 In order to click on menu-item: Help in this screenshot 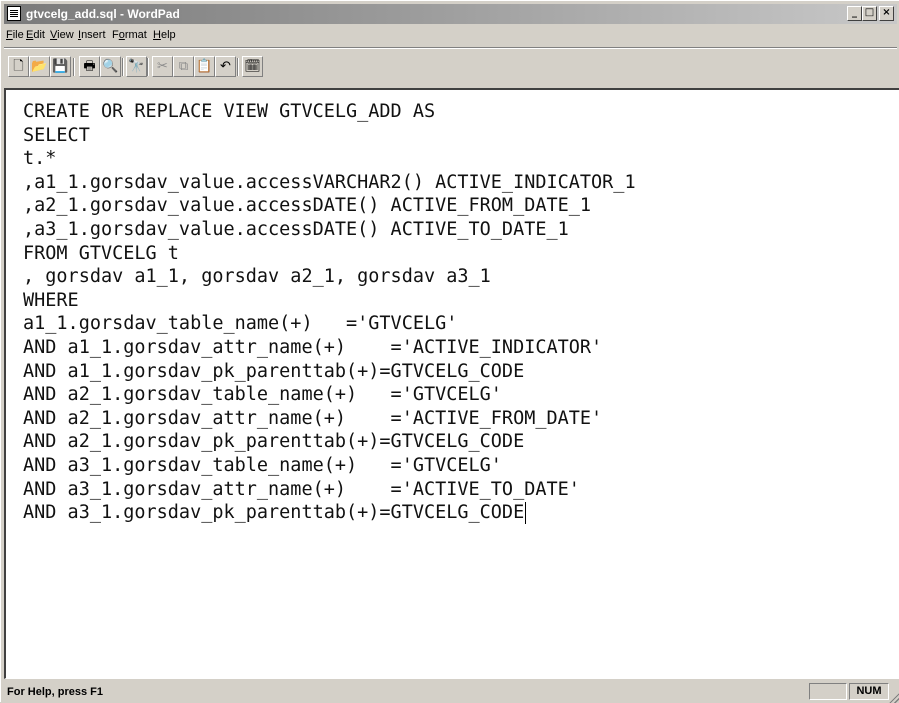, I will do `click(164, 35)`.